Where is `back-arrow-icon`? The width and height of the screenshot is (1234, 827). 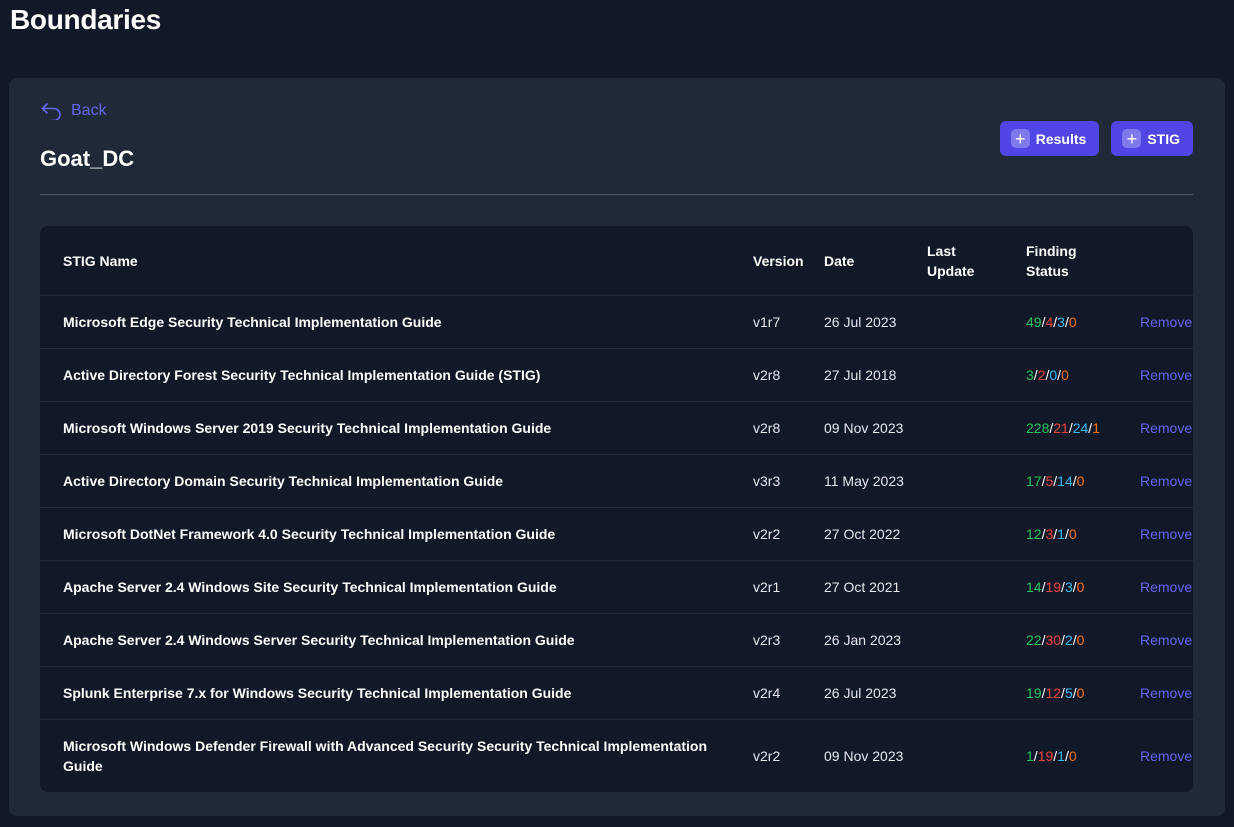 back-arrow-icon is located at coordinates (52, 111).